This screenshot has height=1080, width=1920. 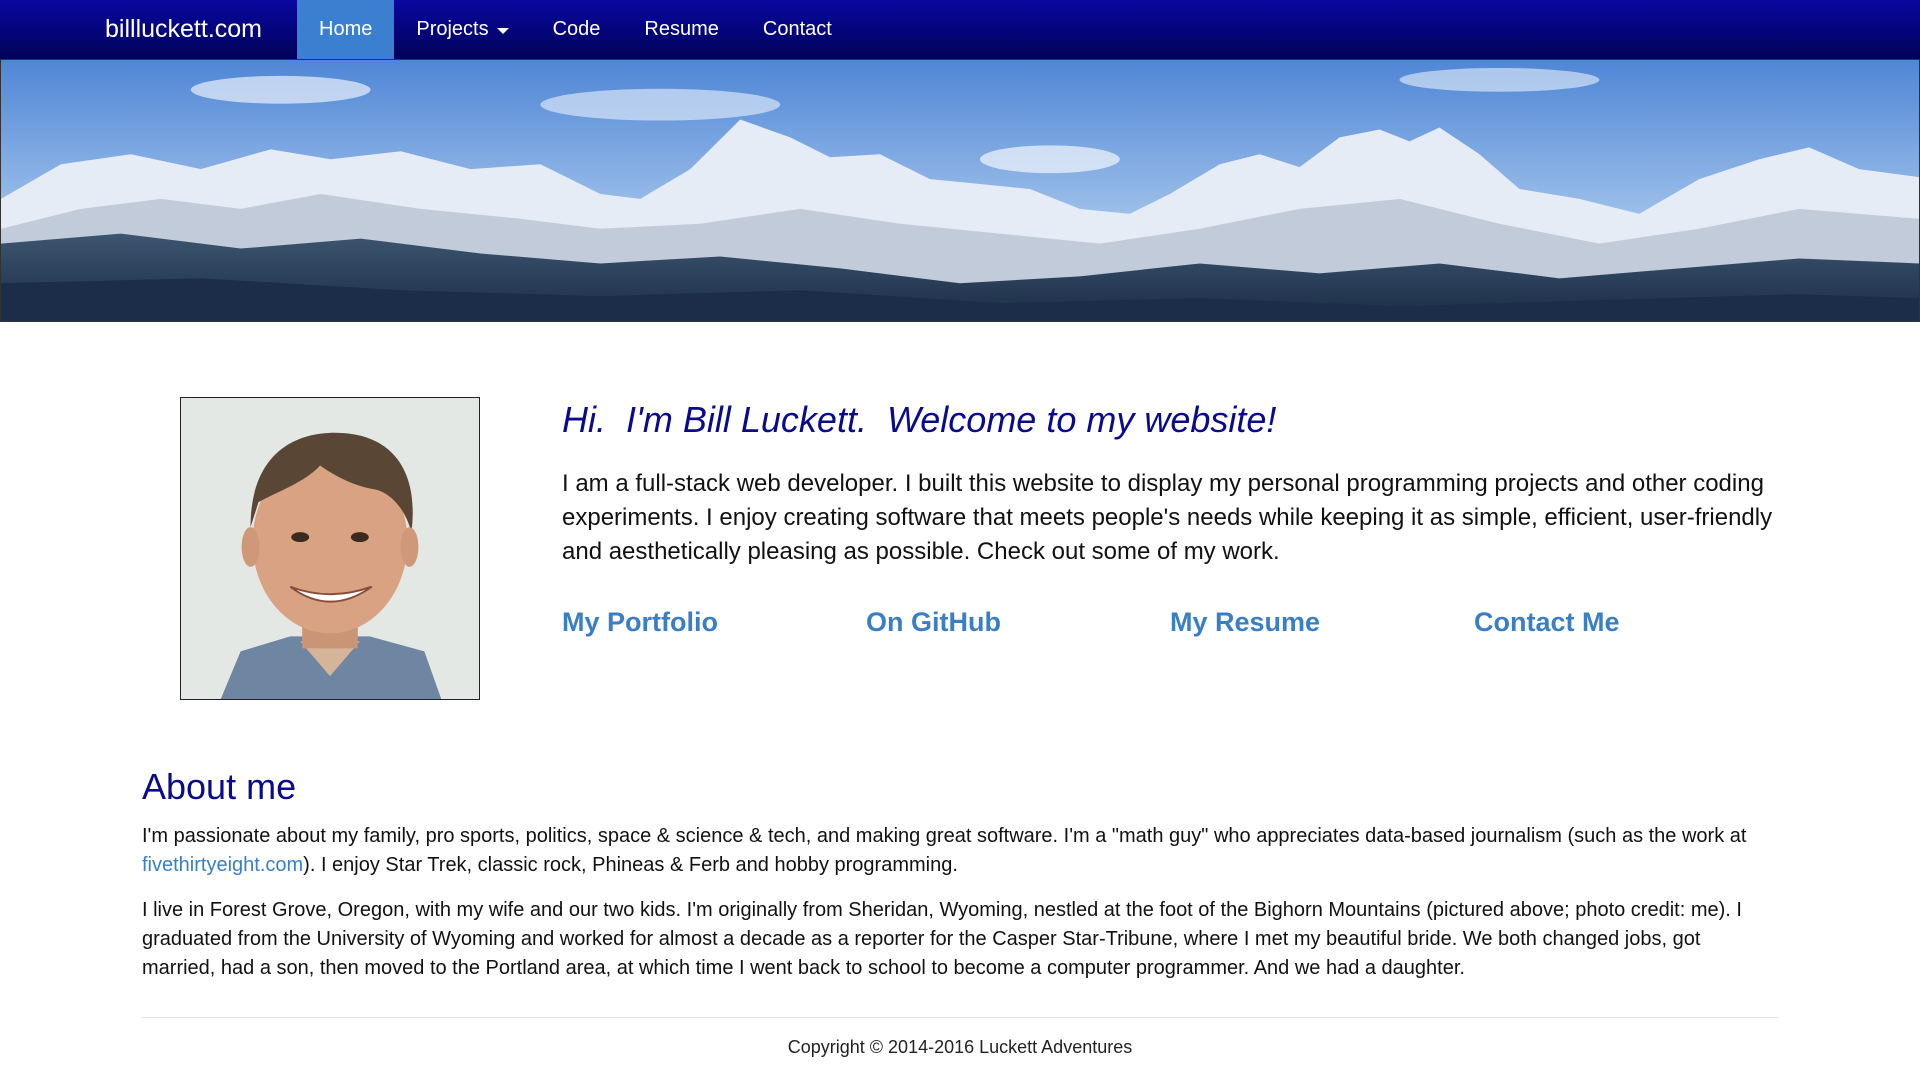 I want to click on nav-item-projects: Projects, so click(x=462, y=29).